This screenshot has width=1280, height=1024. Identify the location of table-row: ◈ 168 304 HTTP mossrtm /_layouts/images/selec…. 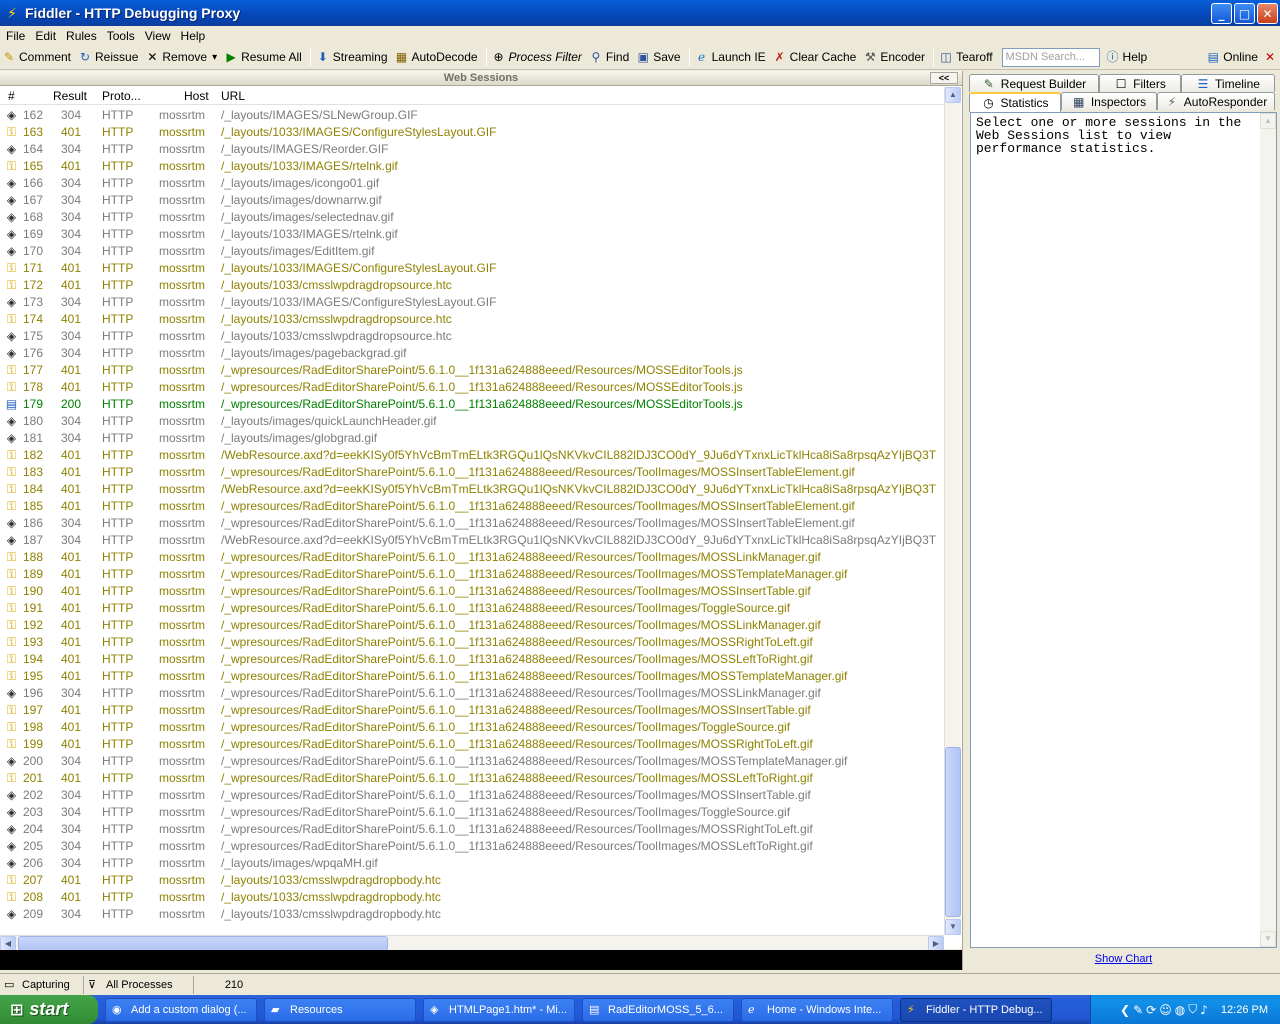
(472, 217).